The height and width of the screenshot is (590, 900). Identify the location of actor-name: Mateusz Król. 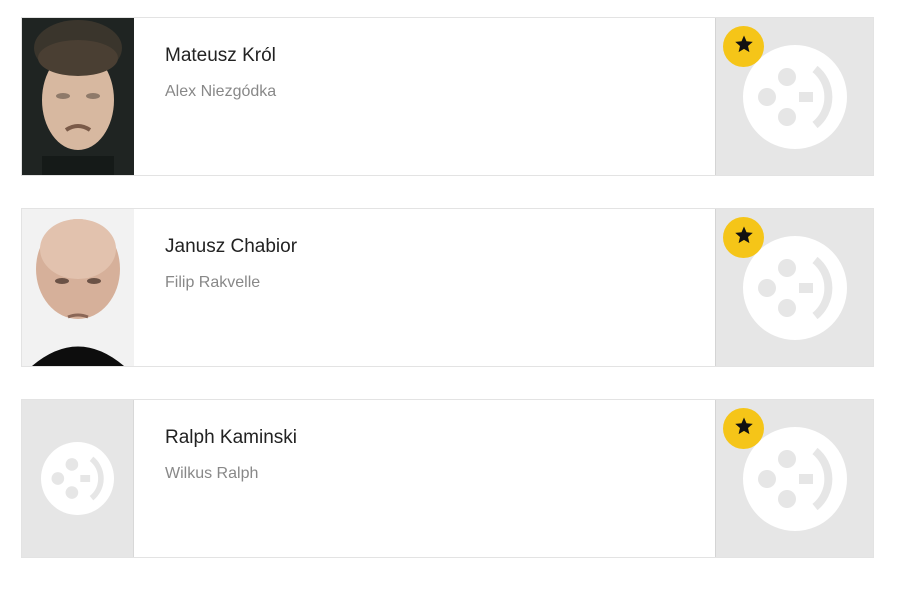
(220, 56).